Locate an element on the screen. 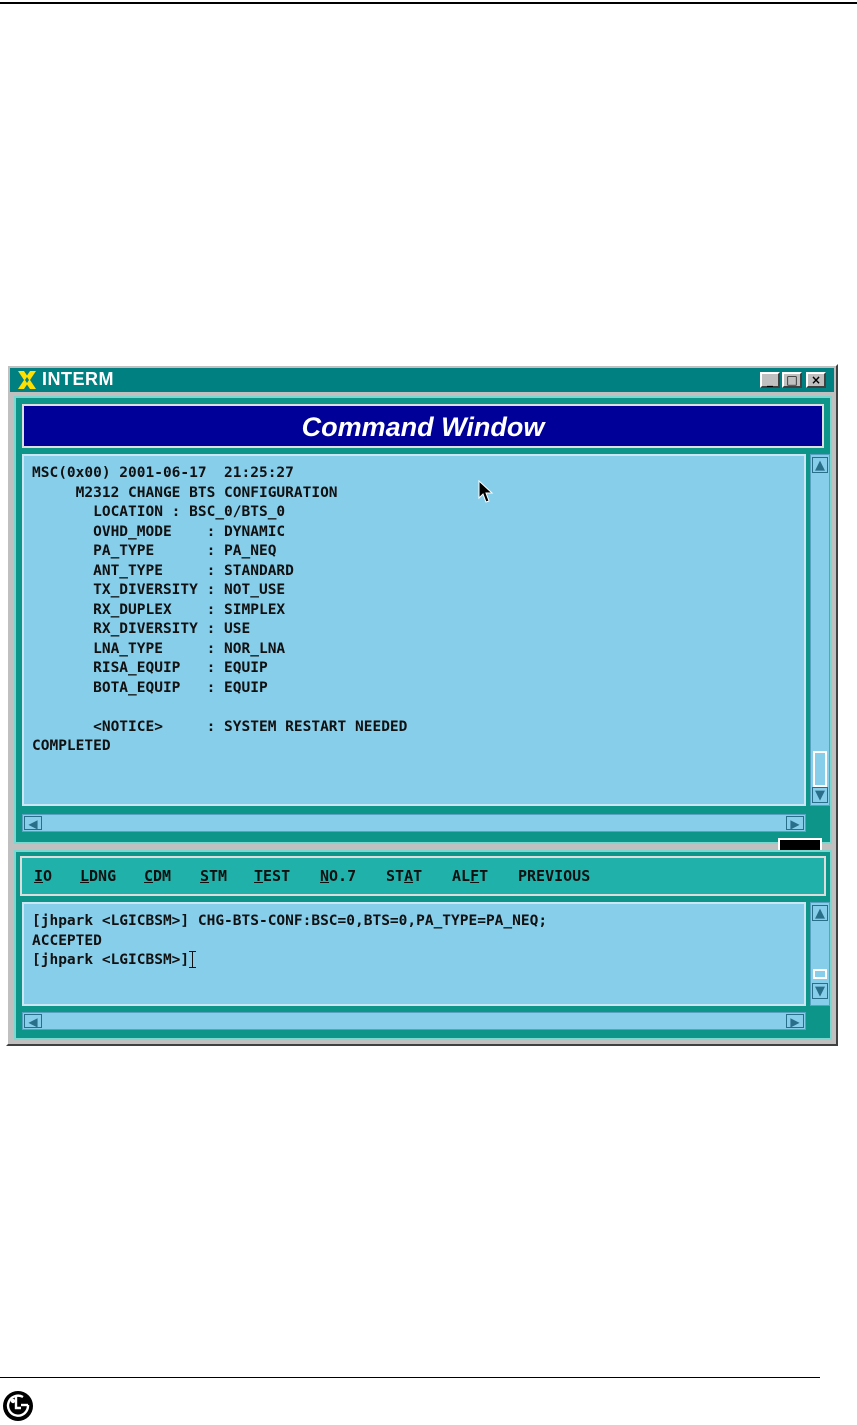 The image size is (857, 1425). output-line: LNA_TYPE : NOR_LNA is located at coordinates (159, 648).